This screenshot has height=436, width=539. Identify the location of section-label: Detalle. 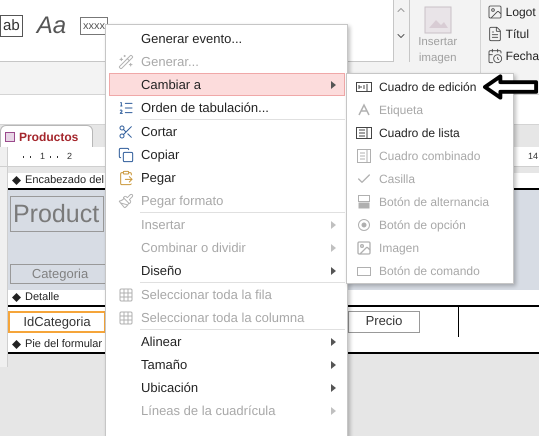
(42, 298).